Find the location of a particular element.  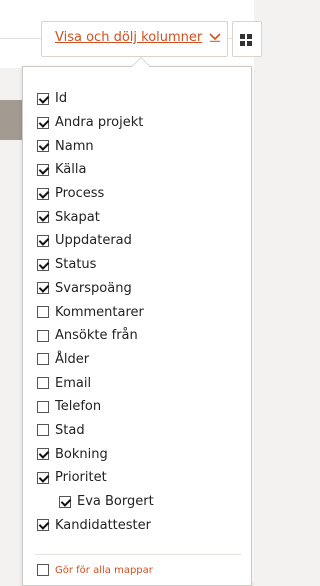

chevron-down-icon is located at coordinates (215, 37).